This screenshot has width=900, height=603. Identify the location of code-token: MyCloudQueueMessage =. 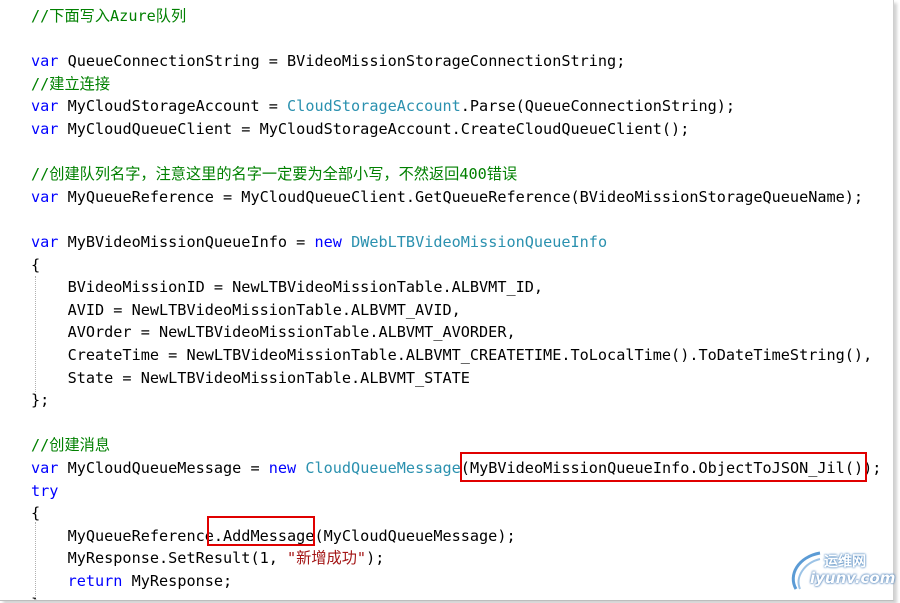
(163, 468).